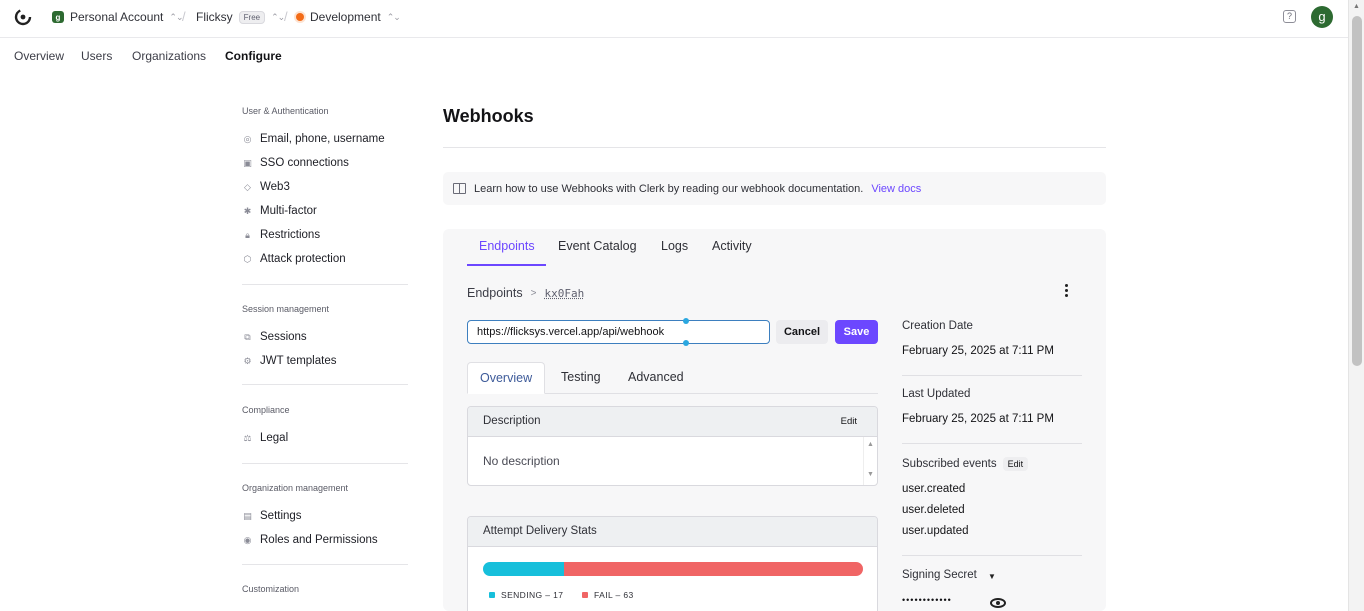 Image resolution: width=1364 pixels, height=611 pixels. Describe the element at coordinates (935, 531) in the screenshot. I see `event-item: user.updated` at that location.